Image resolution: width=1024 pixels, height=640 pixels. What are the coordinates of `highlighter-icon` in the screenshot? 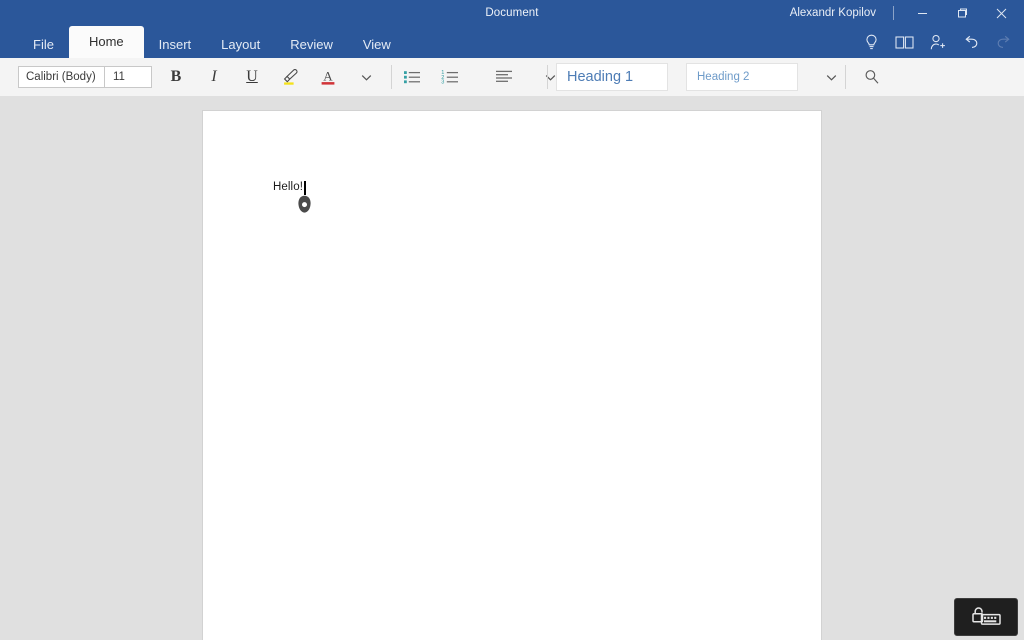 It's located at (290, 77).